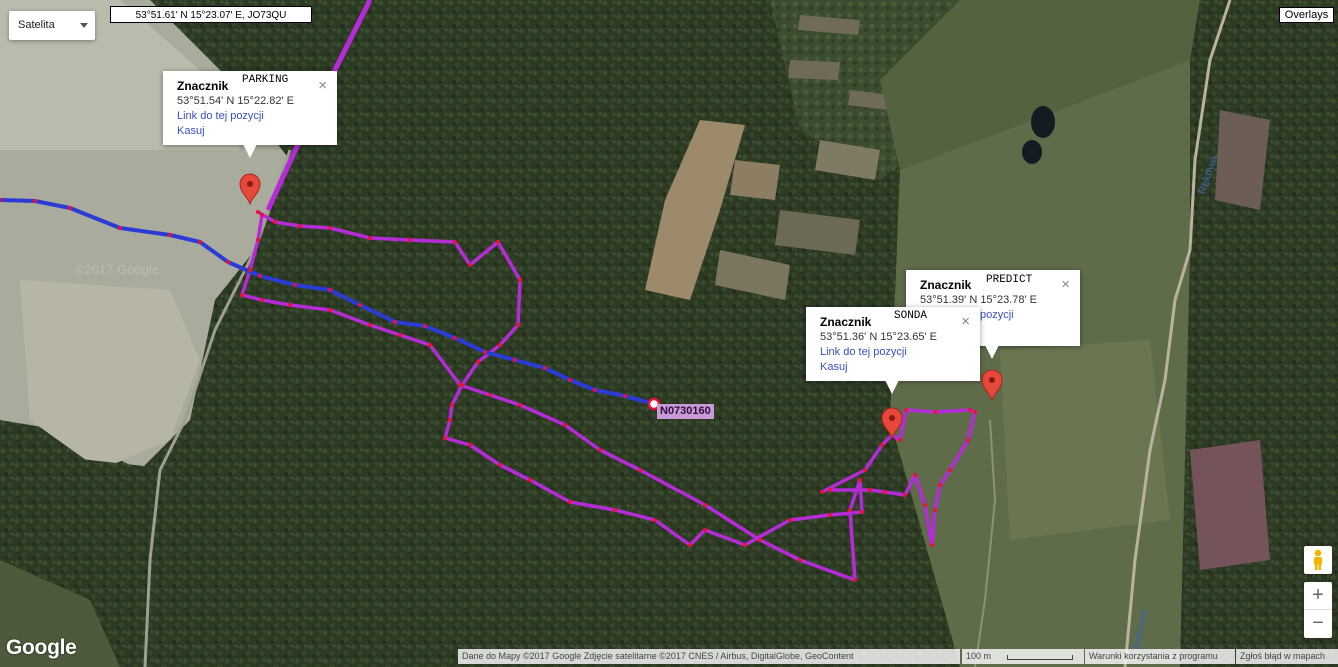 This screenshot has width=1338, height=667. I want to click on map-type-select: Satelita, so click(52, 25).